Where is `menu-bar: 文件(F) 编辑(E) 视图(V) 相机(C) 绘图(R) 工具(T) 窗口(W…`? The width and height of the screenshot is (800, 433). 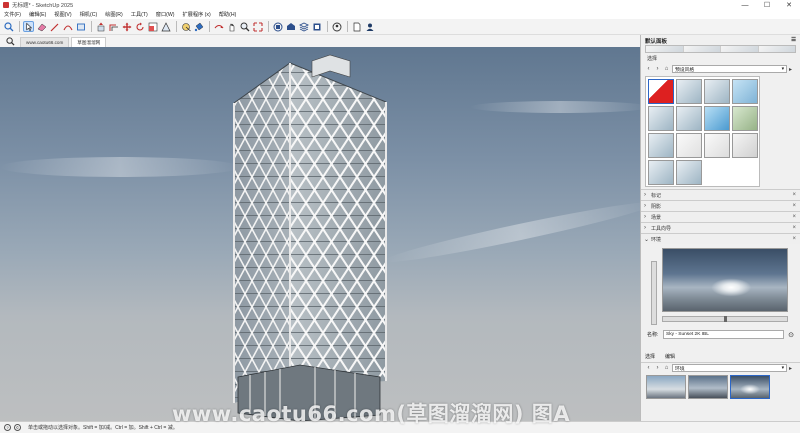 menu-bar: 文件(F) 编辑(E) 视图(V) 相机(C) 绘图(R) 工具(T) 窗口(W… is located at coordinates (400, 14).